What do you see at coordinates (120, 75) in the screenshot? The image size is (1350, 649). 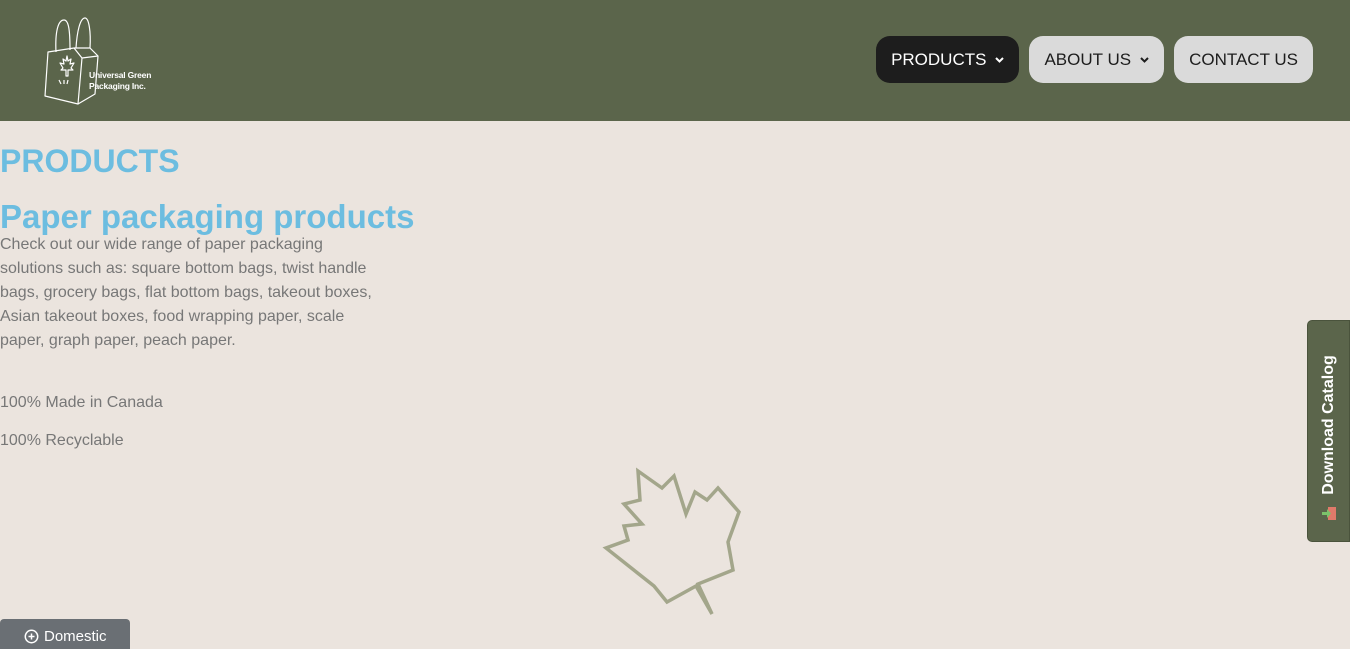 I see `brand-name-line1: Universal Green` at bounding box center [120, 75].